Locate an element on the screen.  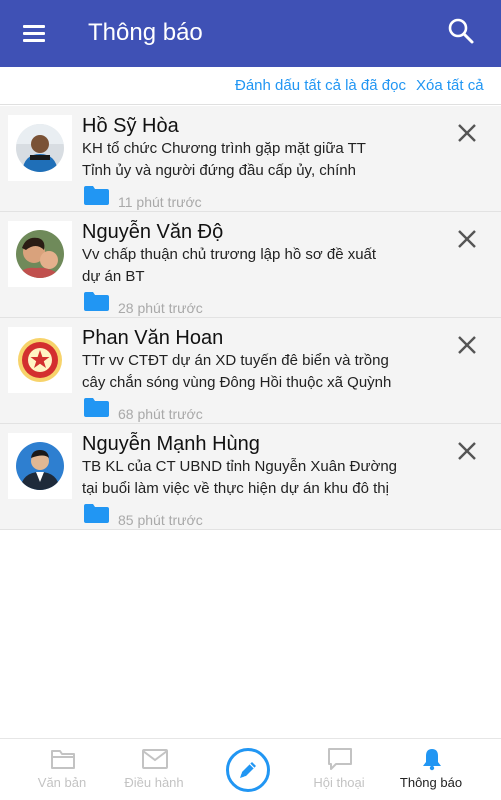
tab-label: Hội thoại is located at coordinates (339, 782).